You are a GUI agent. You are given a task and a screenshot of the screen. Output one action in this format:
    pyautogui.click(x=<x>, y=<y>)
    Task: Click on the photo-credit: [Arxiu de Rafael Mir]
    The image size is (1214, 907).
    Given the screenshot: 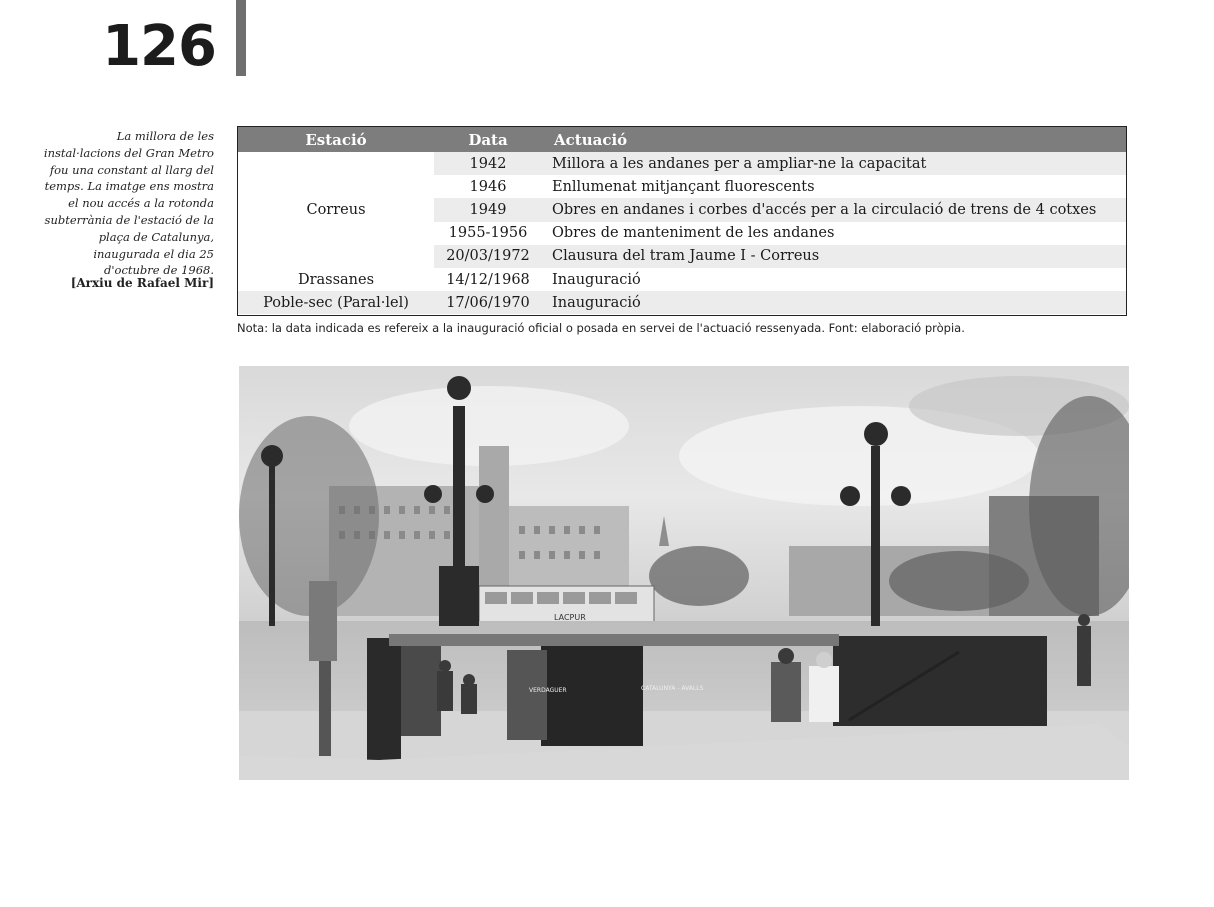 What is the action you would take?
    pyautogui.click(x=142, y=283)
    